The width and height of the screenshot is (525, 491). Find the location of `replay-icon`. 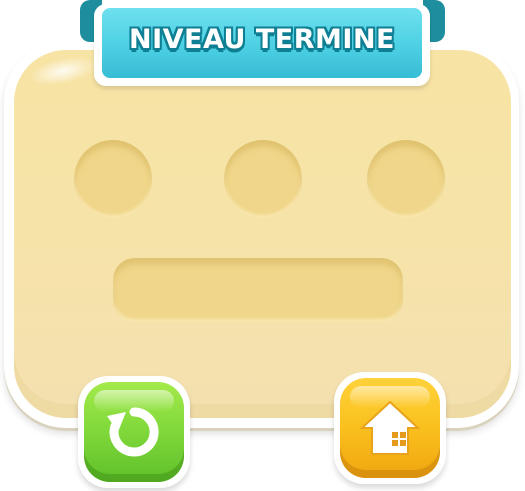

replay-icon is located at coordinates (133, 432).